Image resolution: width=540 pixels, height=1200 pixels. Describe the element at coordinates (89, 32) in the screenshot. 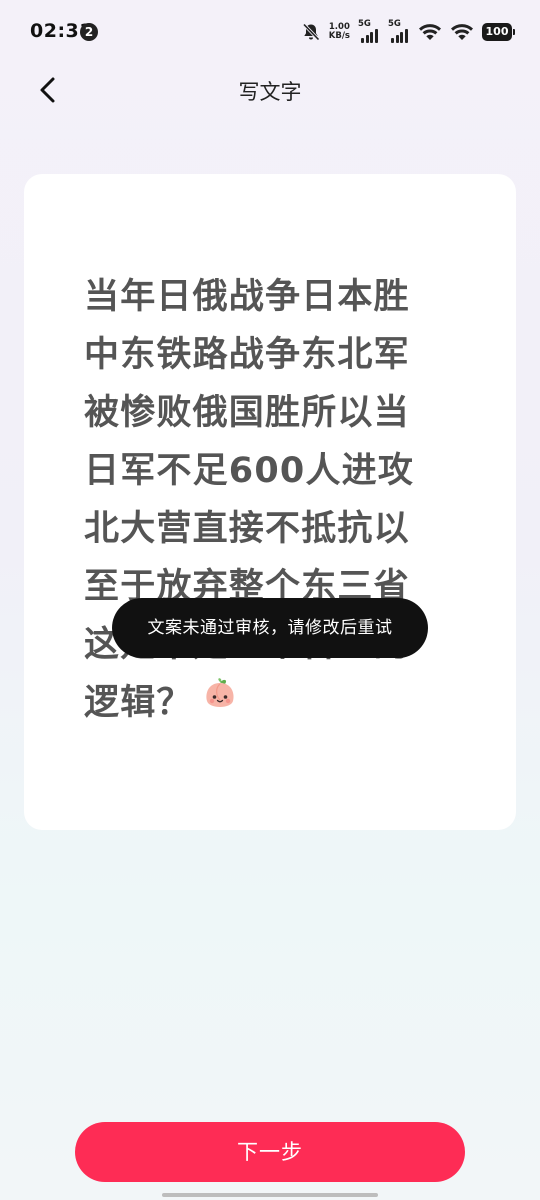

I see `notification-badge: 2` at that location.